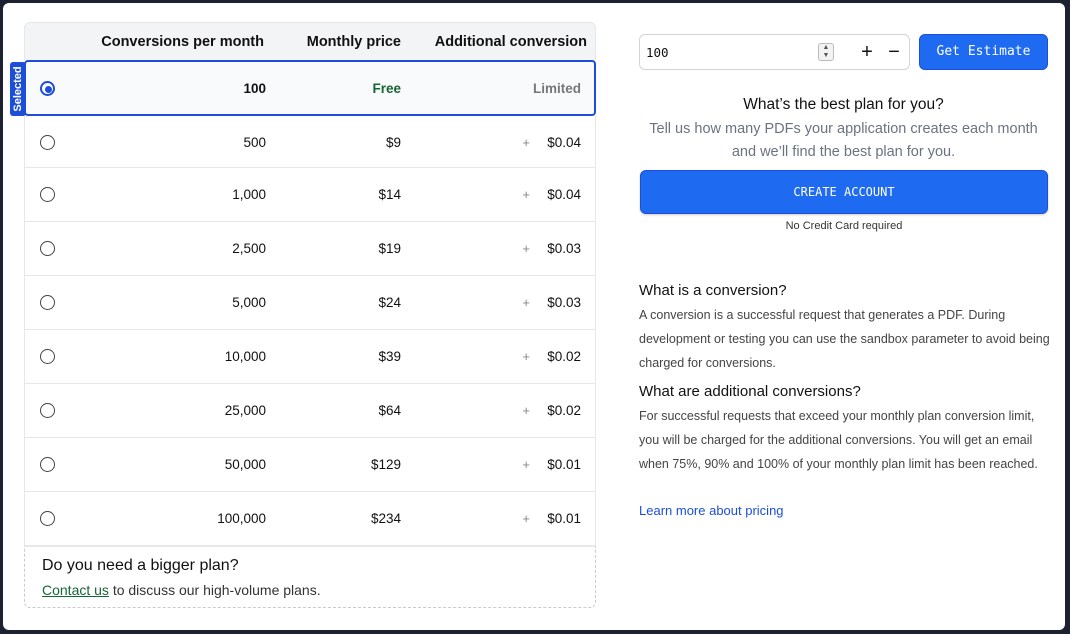 The image size is (1070, 634). I want to click on table-row: 500 $9 + $0.04, so click(310, 142).